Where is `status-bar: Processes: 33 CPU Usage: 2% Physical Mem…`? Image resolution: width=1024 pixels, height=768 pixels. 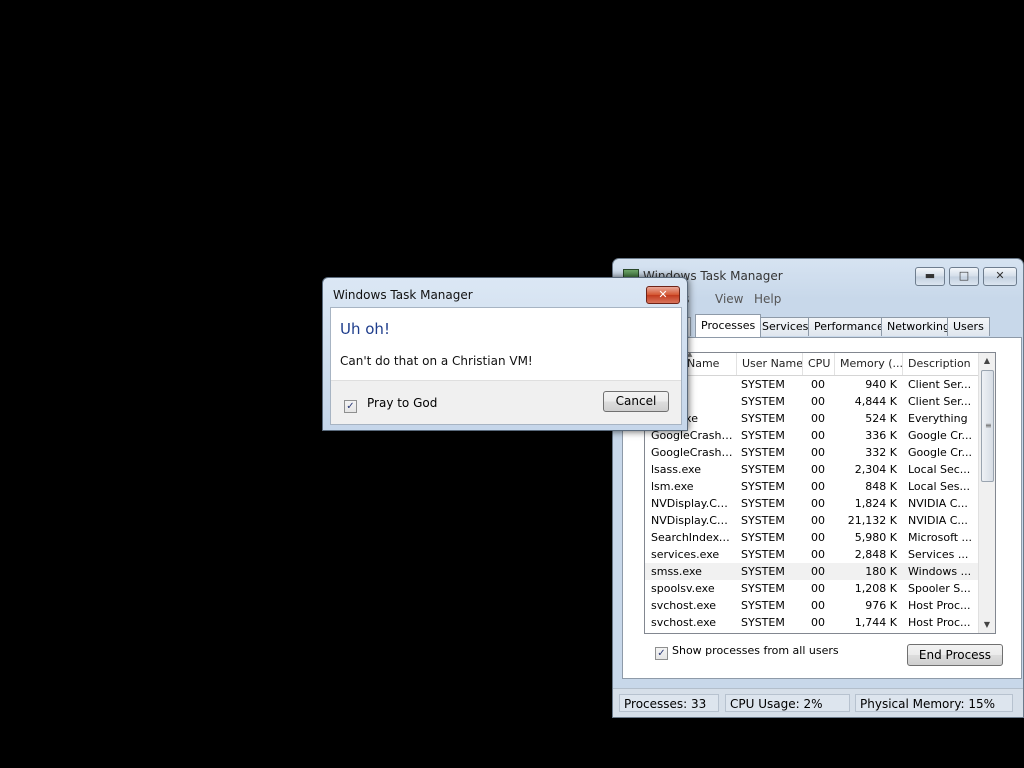
status-bar: Processes: 33 CPU Usage: 2% Physical Mem… is located at coordinates (818, 702).